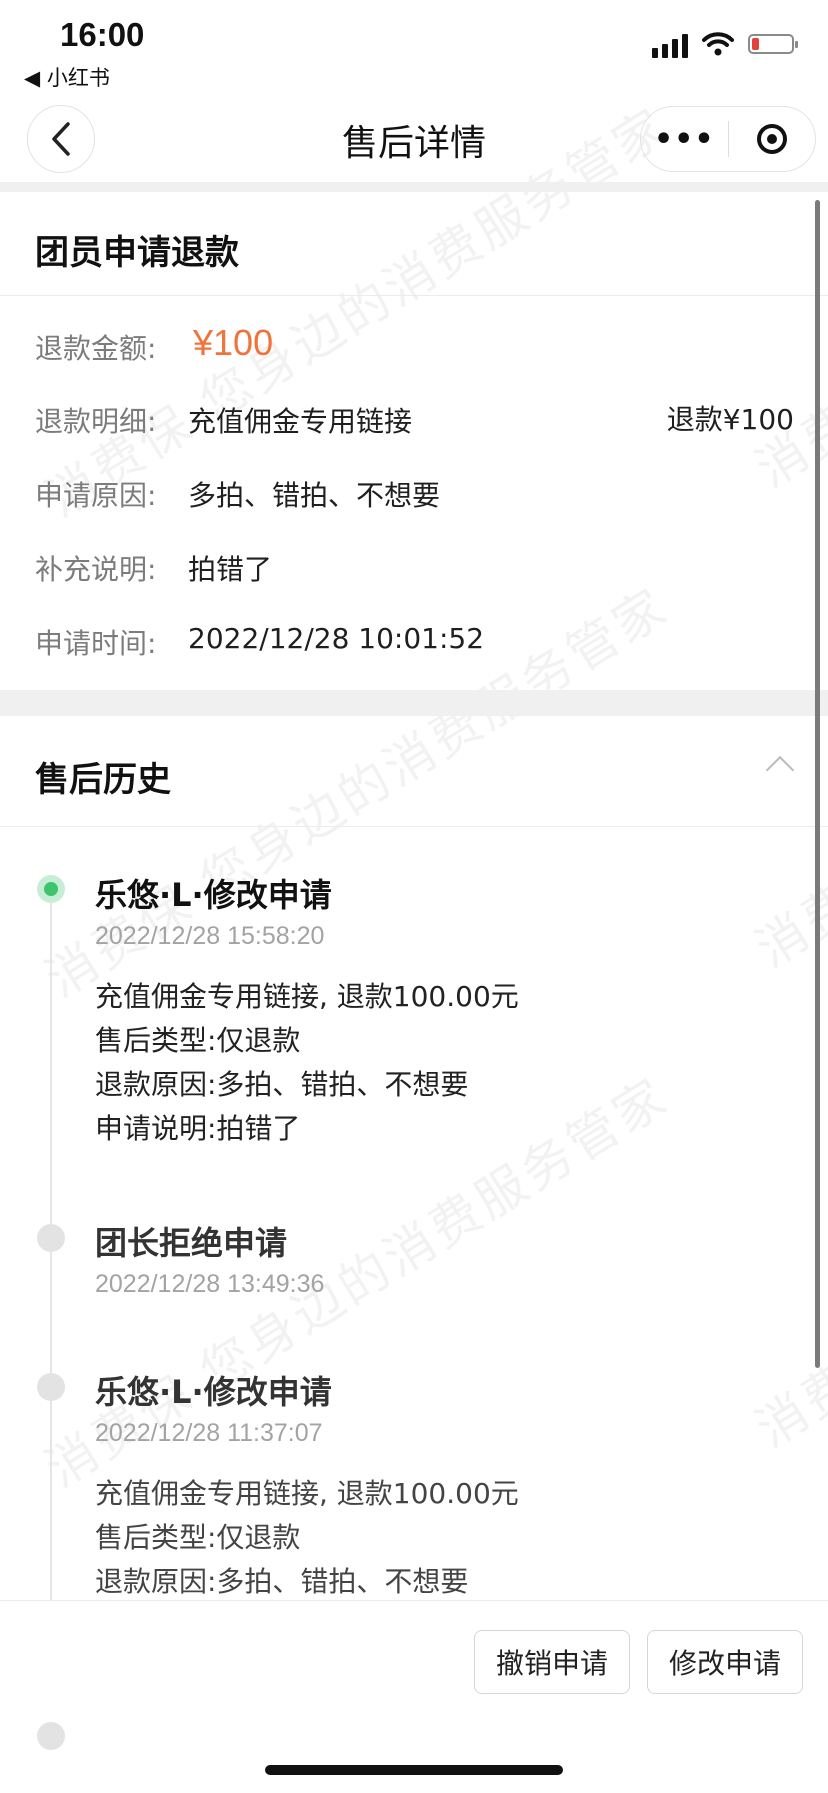  Describe the element at coordinates (780, 770) in the screenshot. I see `collapse-chevron-icon` at that location.